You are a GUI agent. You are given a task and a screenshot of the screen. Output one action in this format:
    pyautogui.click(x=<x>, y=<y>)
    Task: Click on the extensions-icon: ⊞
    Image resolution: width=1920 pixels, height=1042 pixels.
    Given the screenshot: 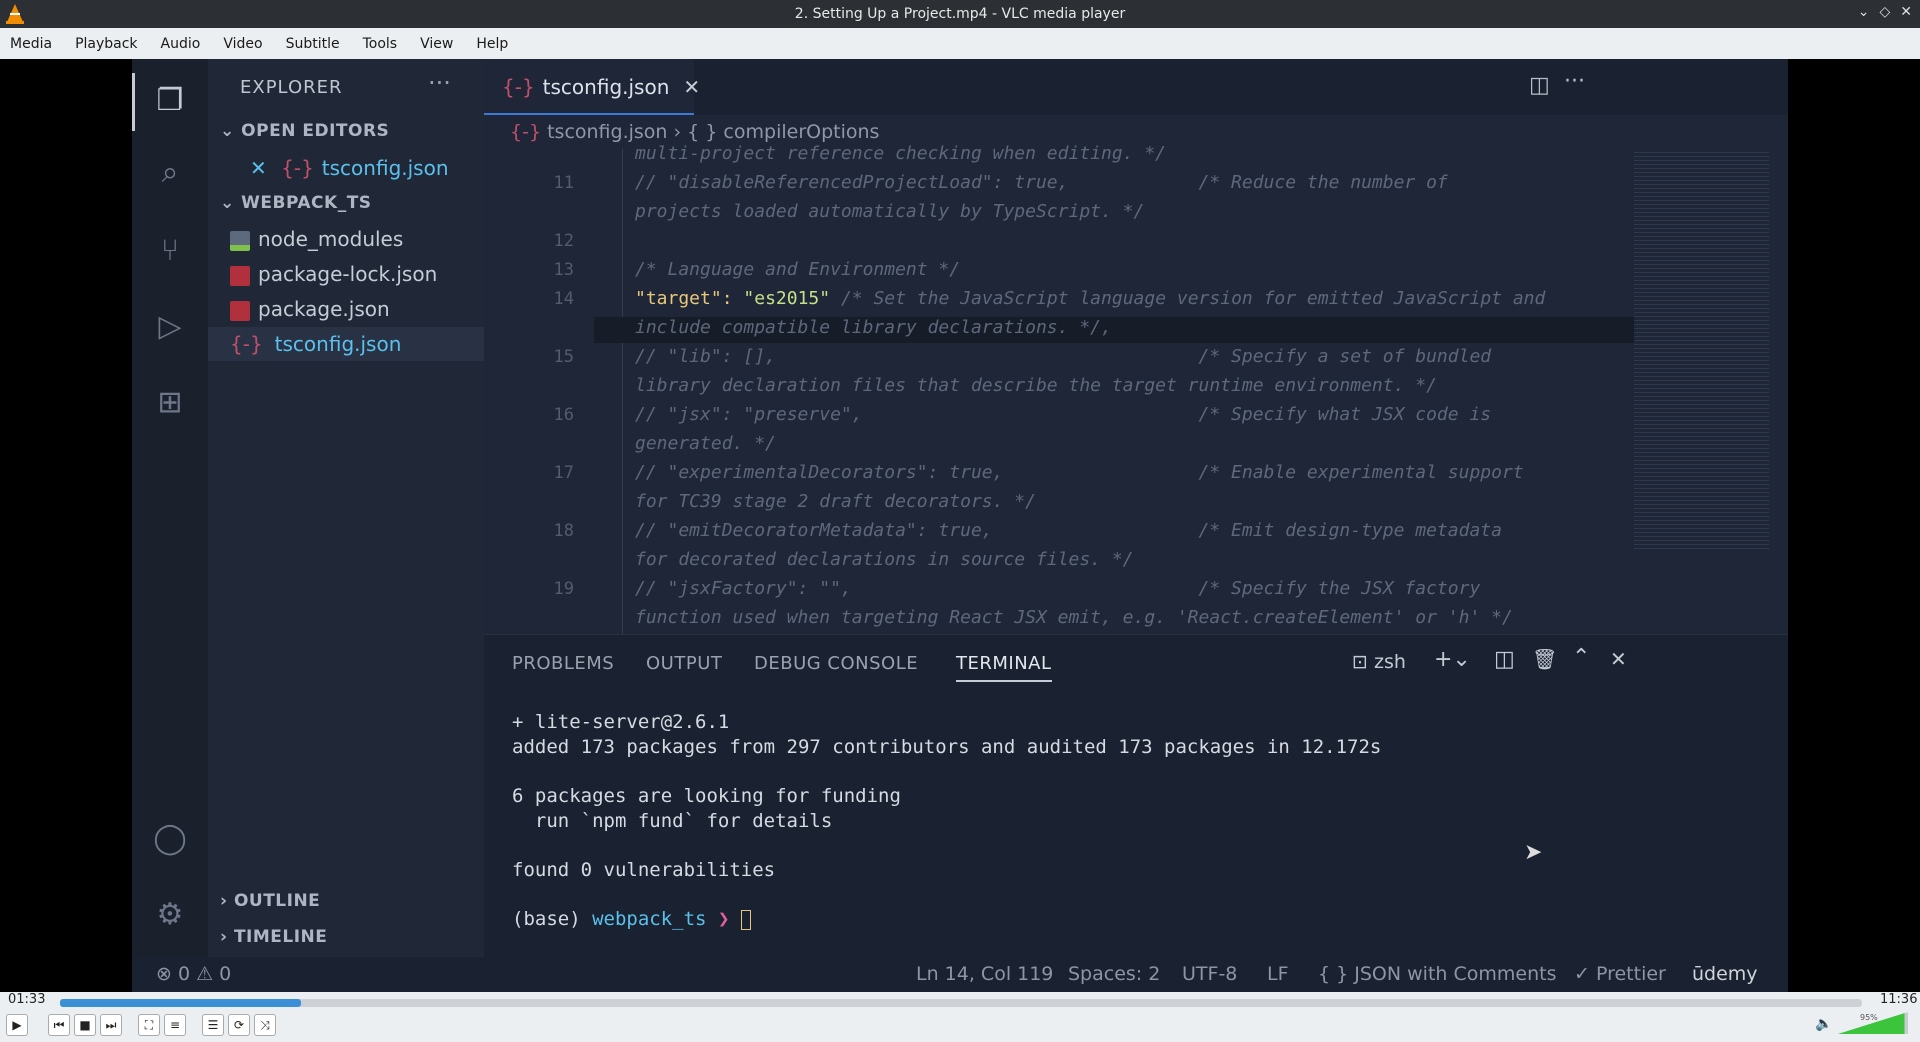 What is the action you would take?
    pyautogui.click(x=170, y=402)
    